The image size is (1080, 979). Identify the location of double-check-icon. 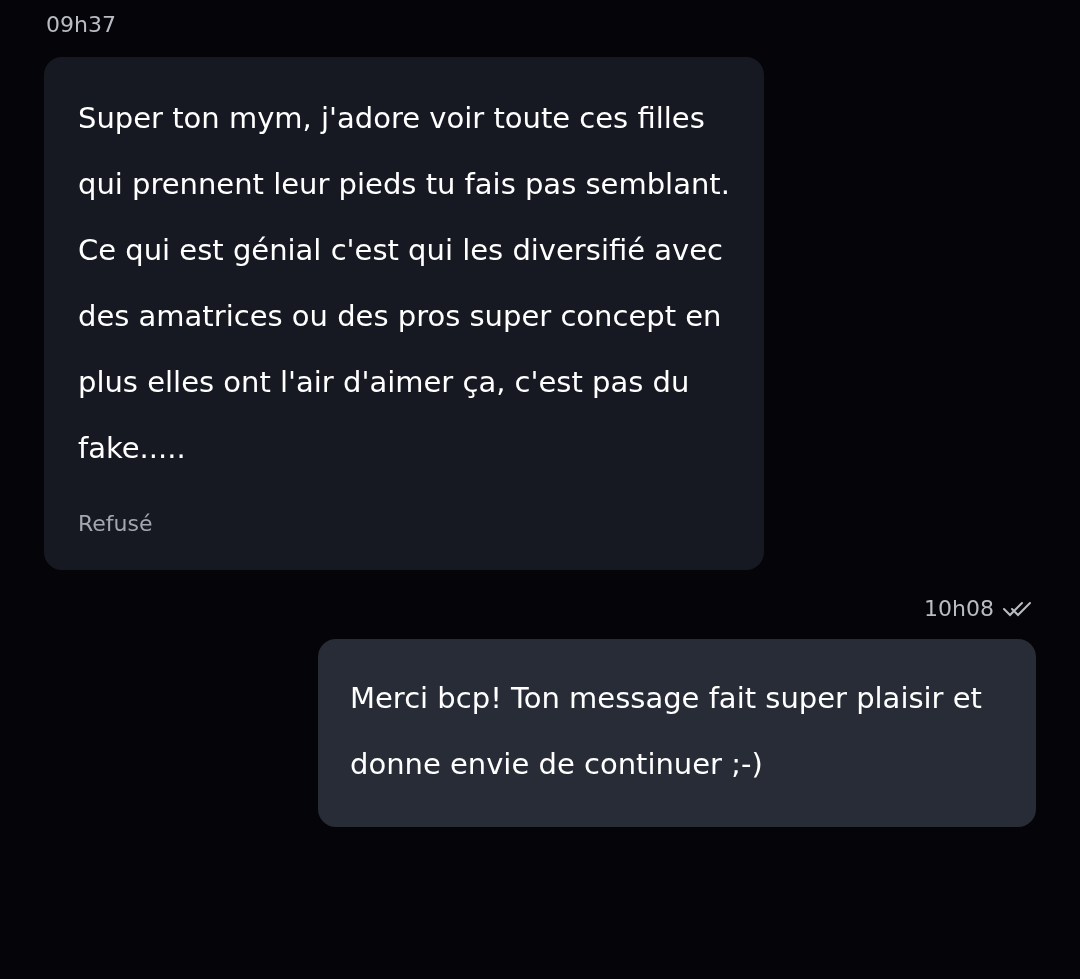
(1017, 608).